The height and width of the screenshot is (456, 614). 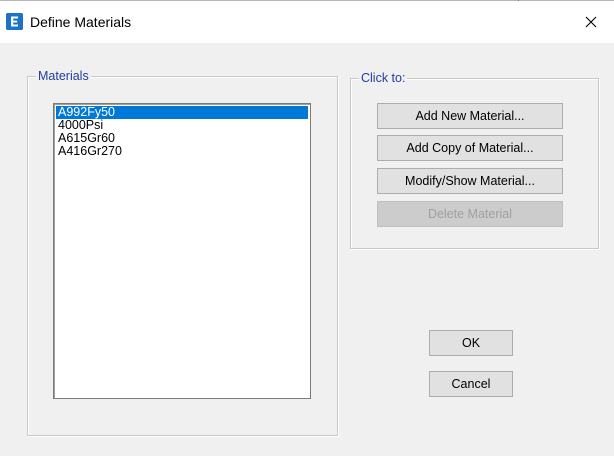 I want to click on delete-material-button: Delete Material, so click(x=470, y=214).